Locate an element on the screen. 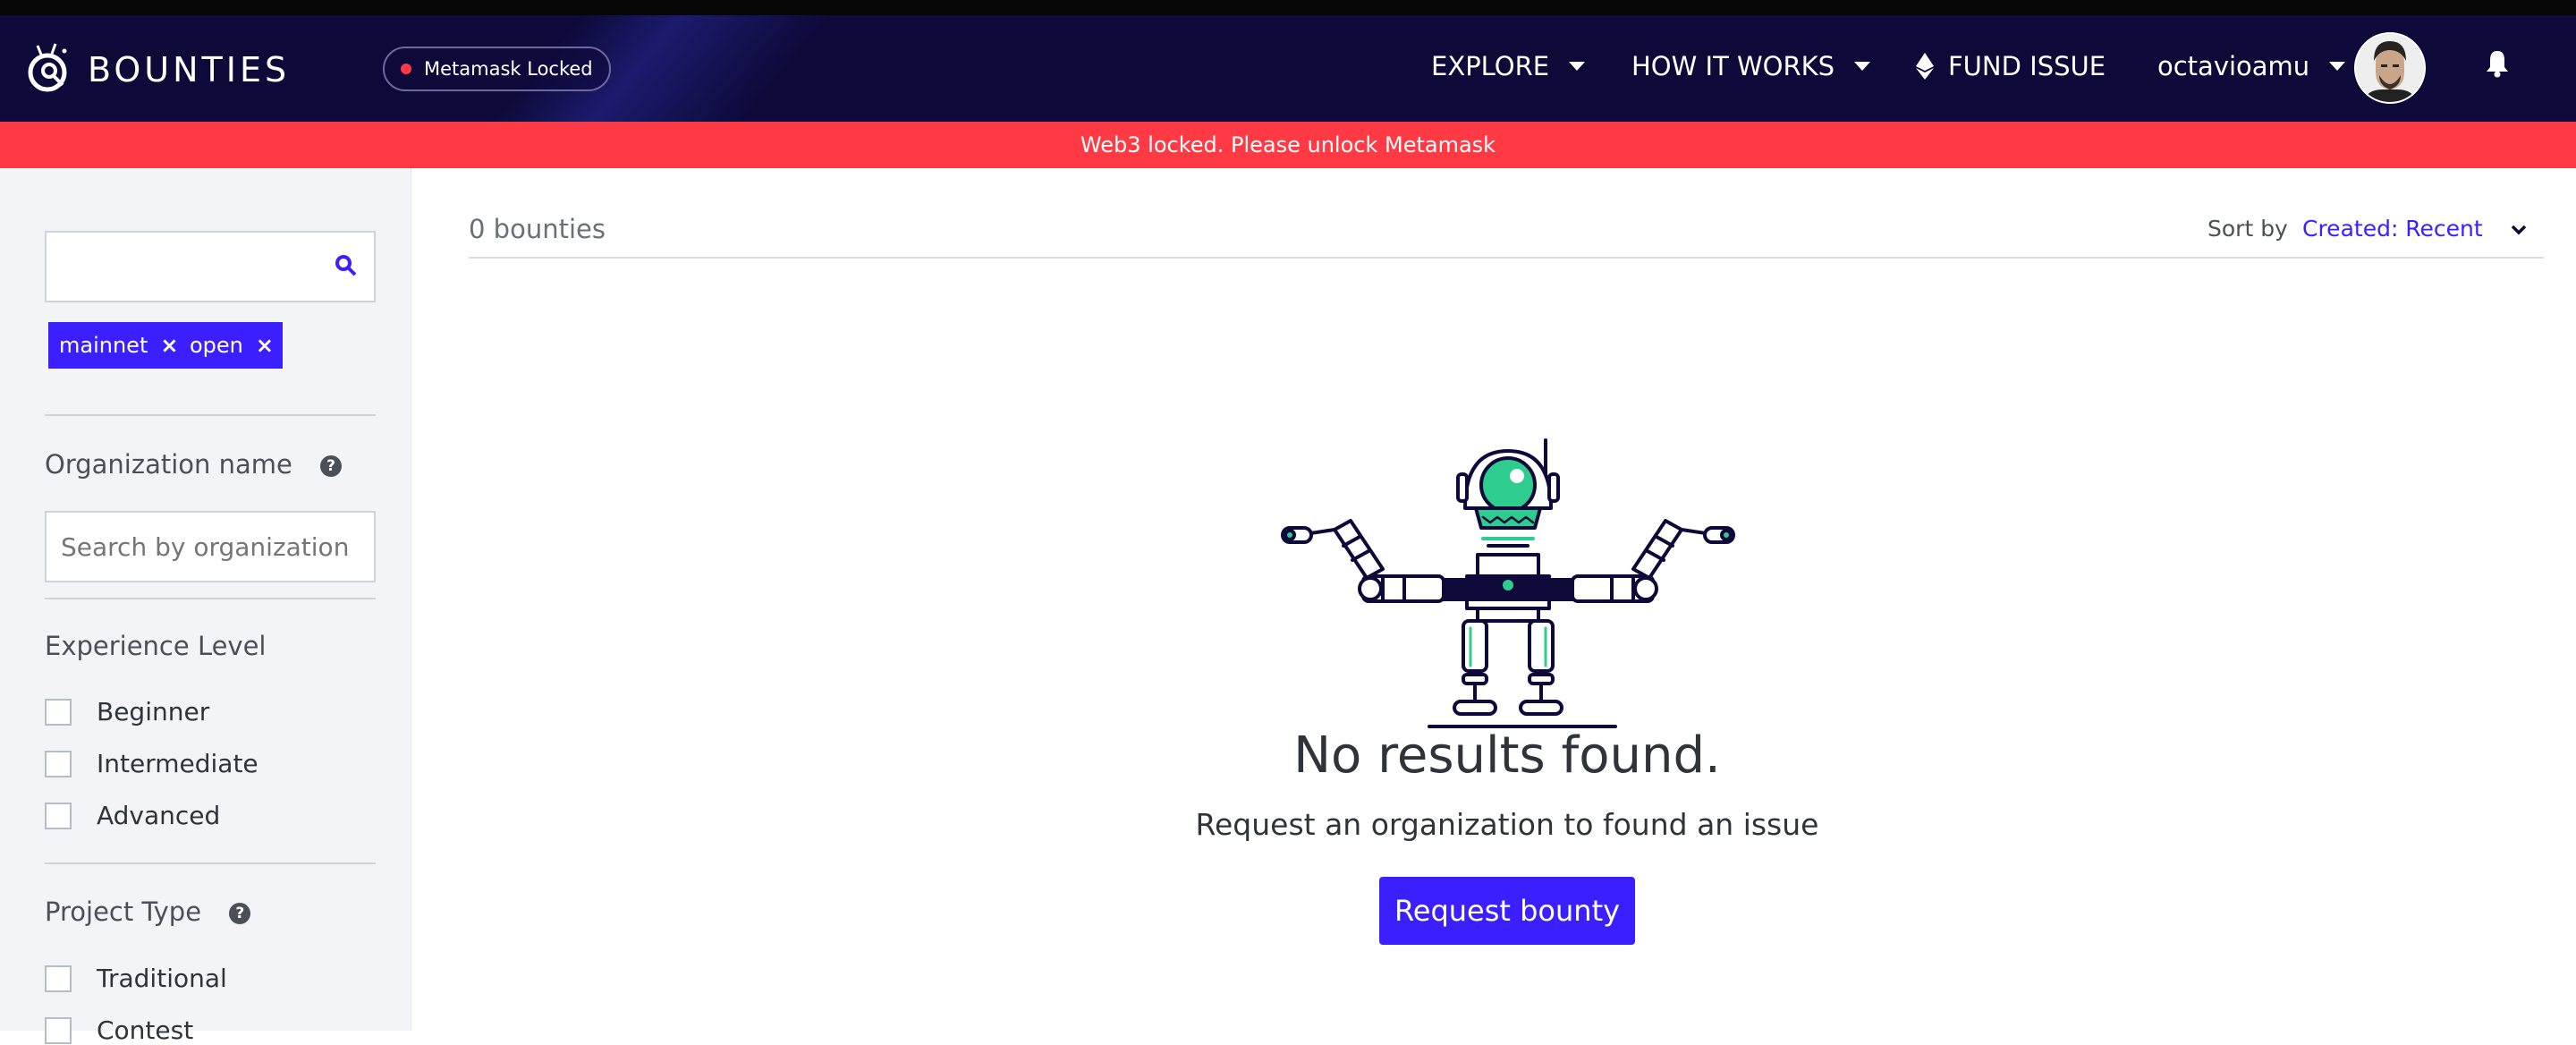  sort-label: Sort by is located at coordinates (2247, 229).